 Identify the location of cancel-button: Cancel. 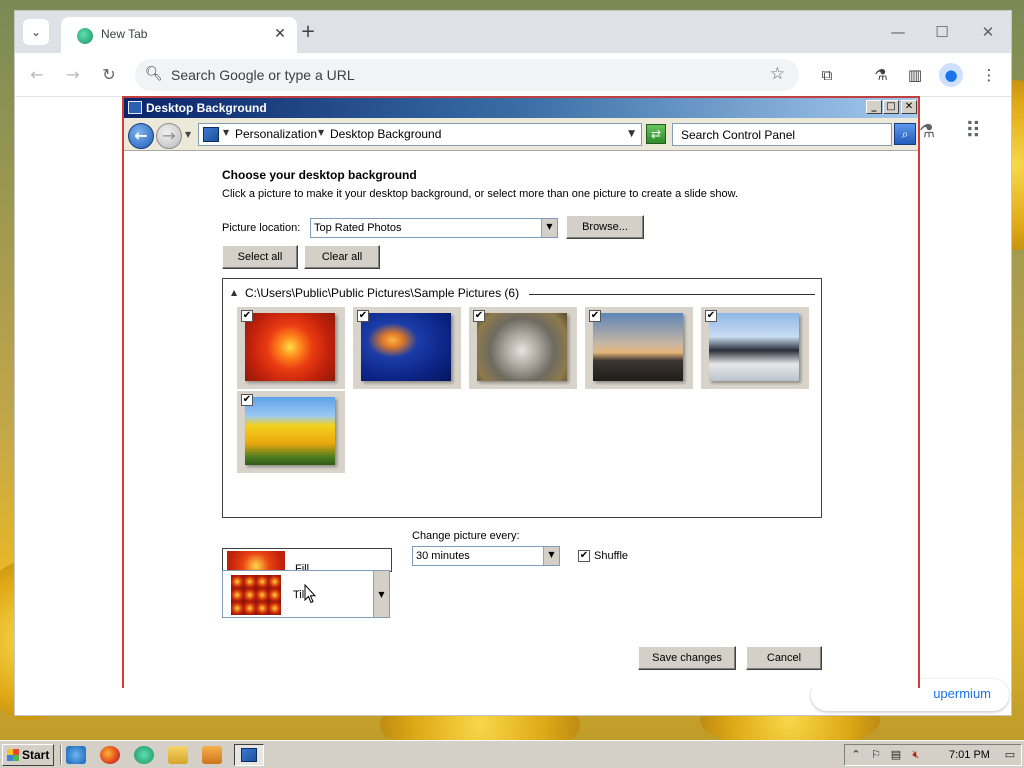
(784, 658).